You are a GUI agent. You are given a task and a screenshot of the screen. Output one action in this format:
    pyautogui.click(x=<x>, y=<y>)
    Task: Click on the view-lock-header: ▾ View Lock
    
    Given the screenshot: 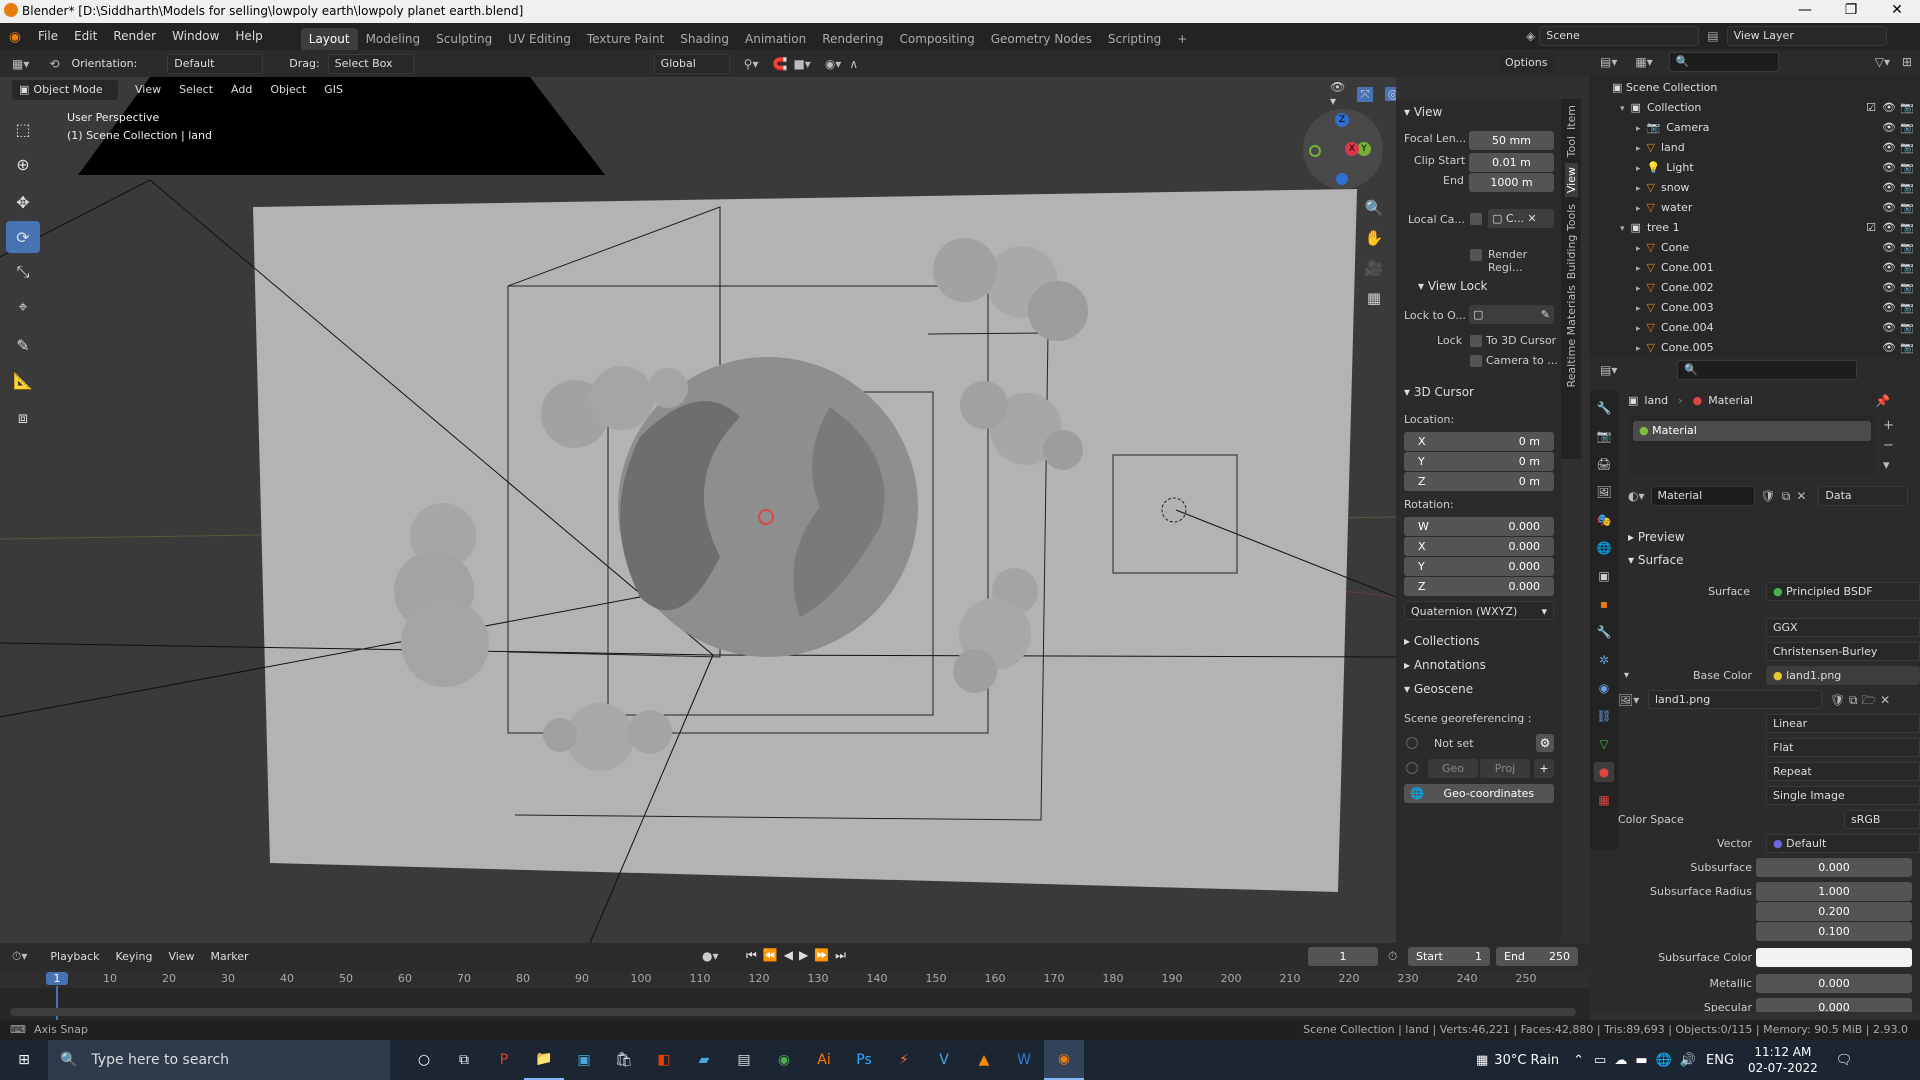 What is the action you would take?
    pyautogui.click(x=1453, y=286)
    